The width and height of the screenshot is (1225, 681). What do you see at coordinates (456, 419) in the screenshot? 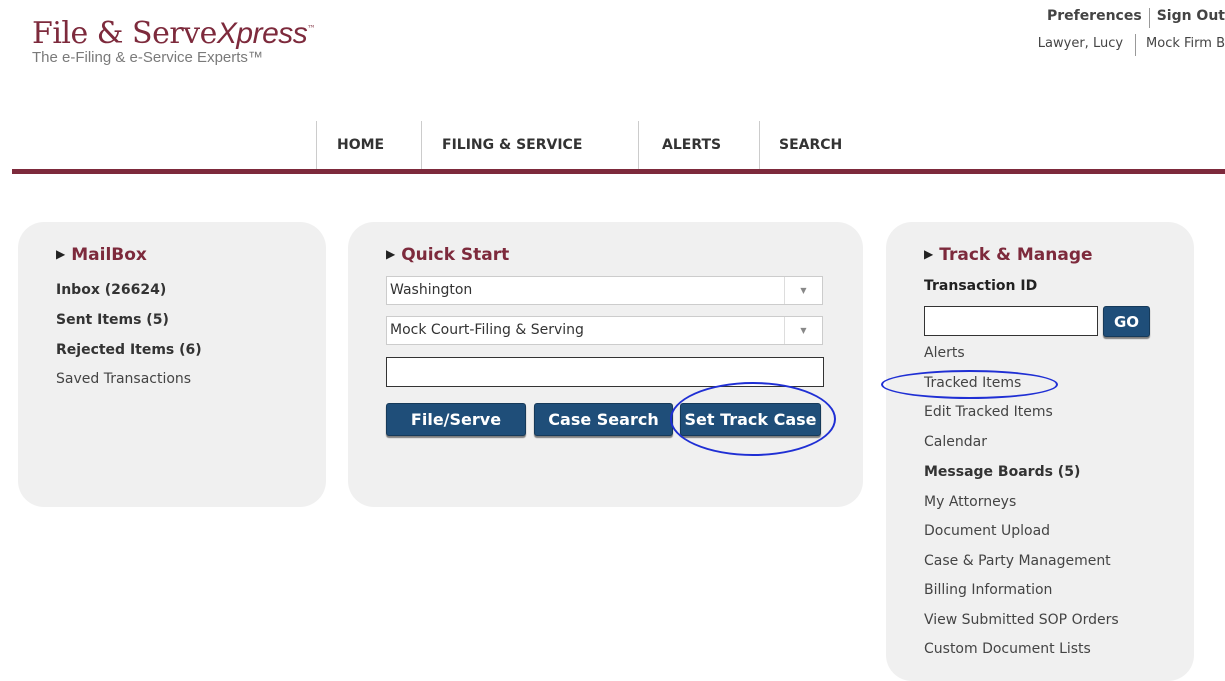
I see `file-serve-button: File/Serve` at bounding box center [456, 419].